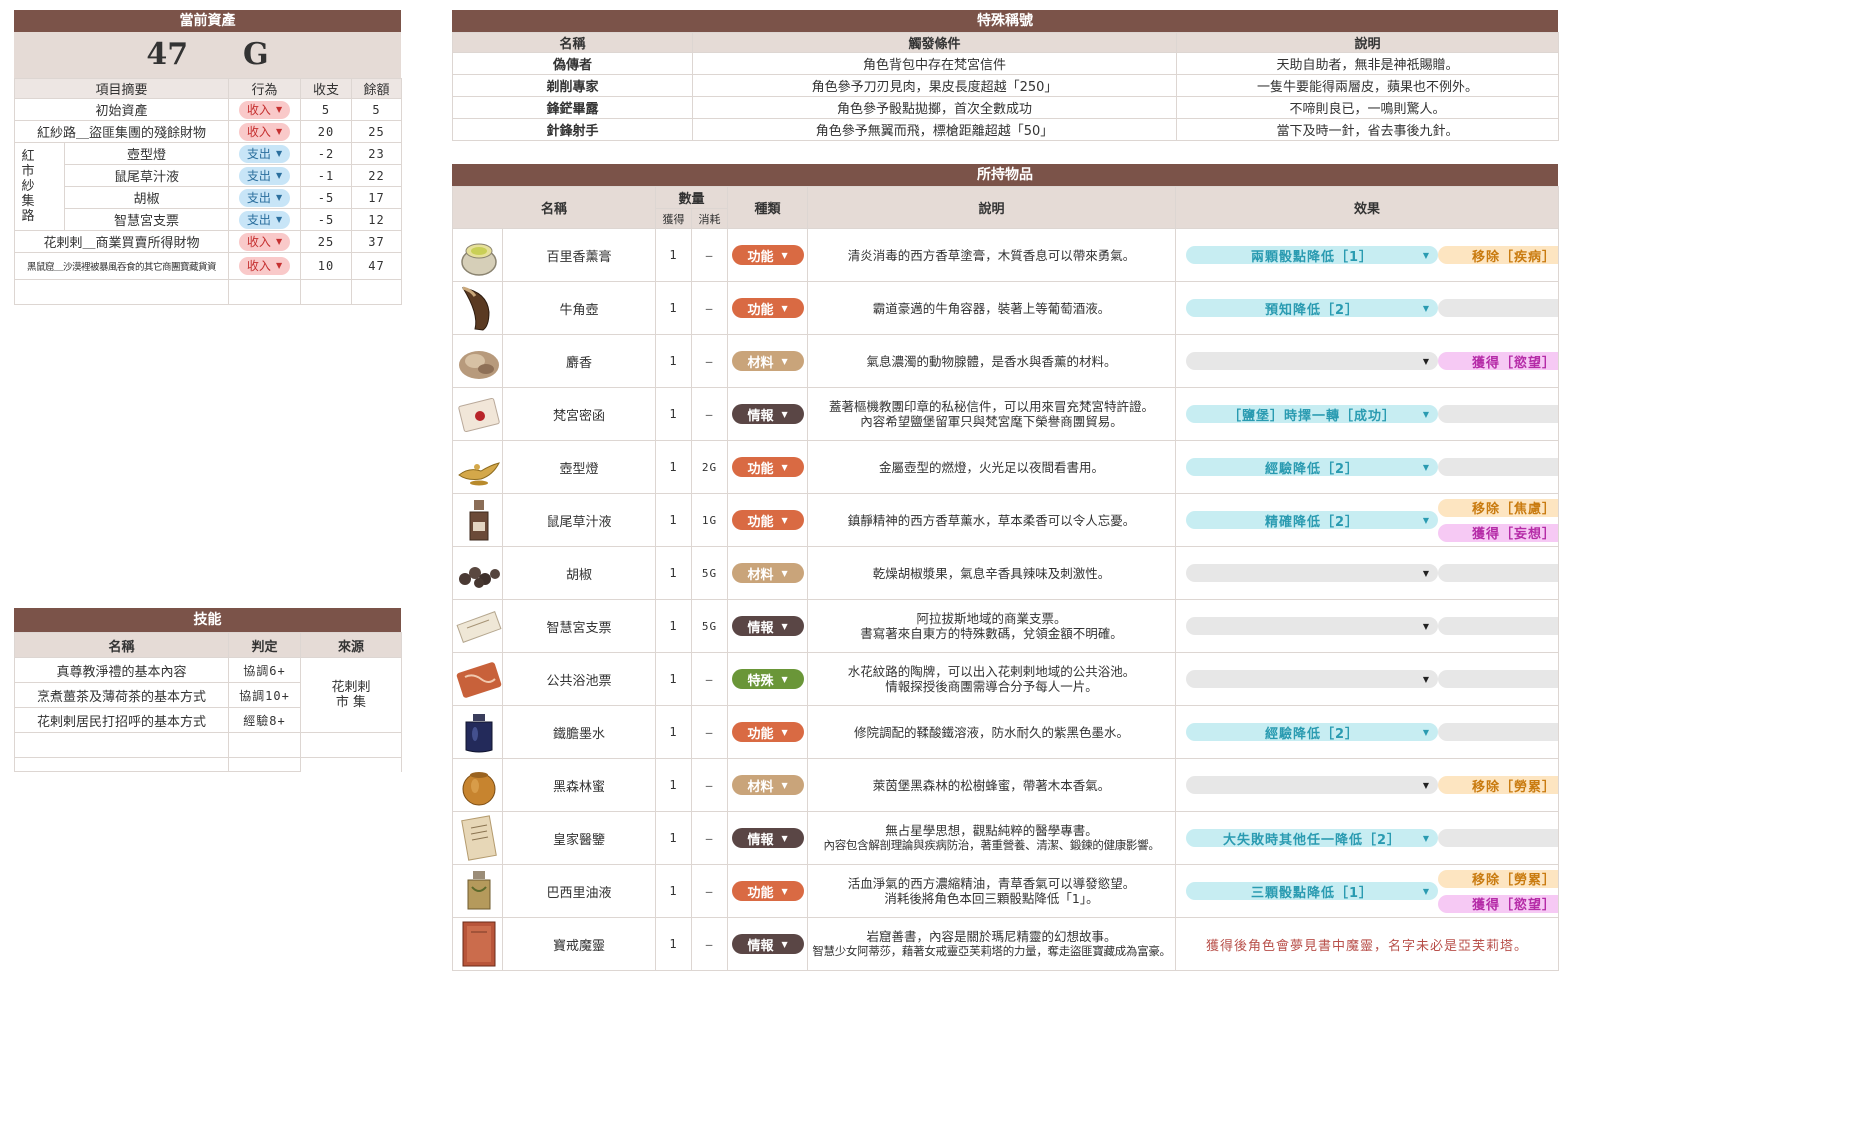 The width and height of the screenshot is (1863, 1128). I want to click on skill-name: 花剌剌居民打招呼的基本方式, so click(121, 720).